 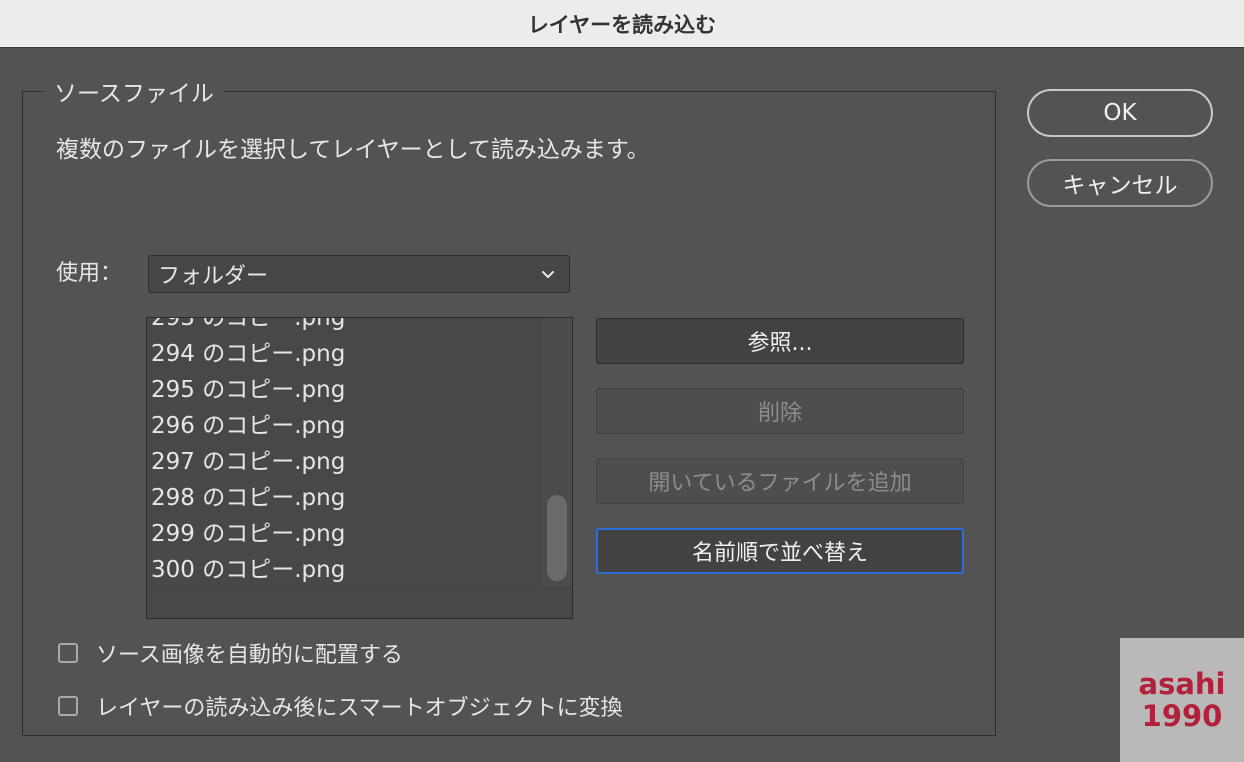 I want to click on watermark-logo: asahi 1990, so click(x=1182, y=700).